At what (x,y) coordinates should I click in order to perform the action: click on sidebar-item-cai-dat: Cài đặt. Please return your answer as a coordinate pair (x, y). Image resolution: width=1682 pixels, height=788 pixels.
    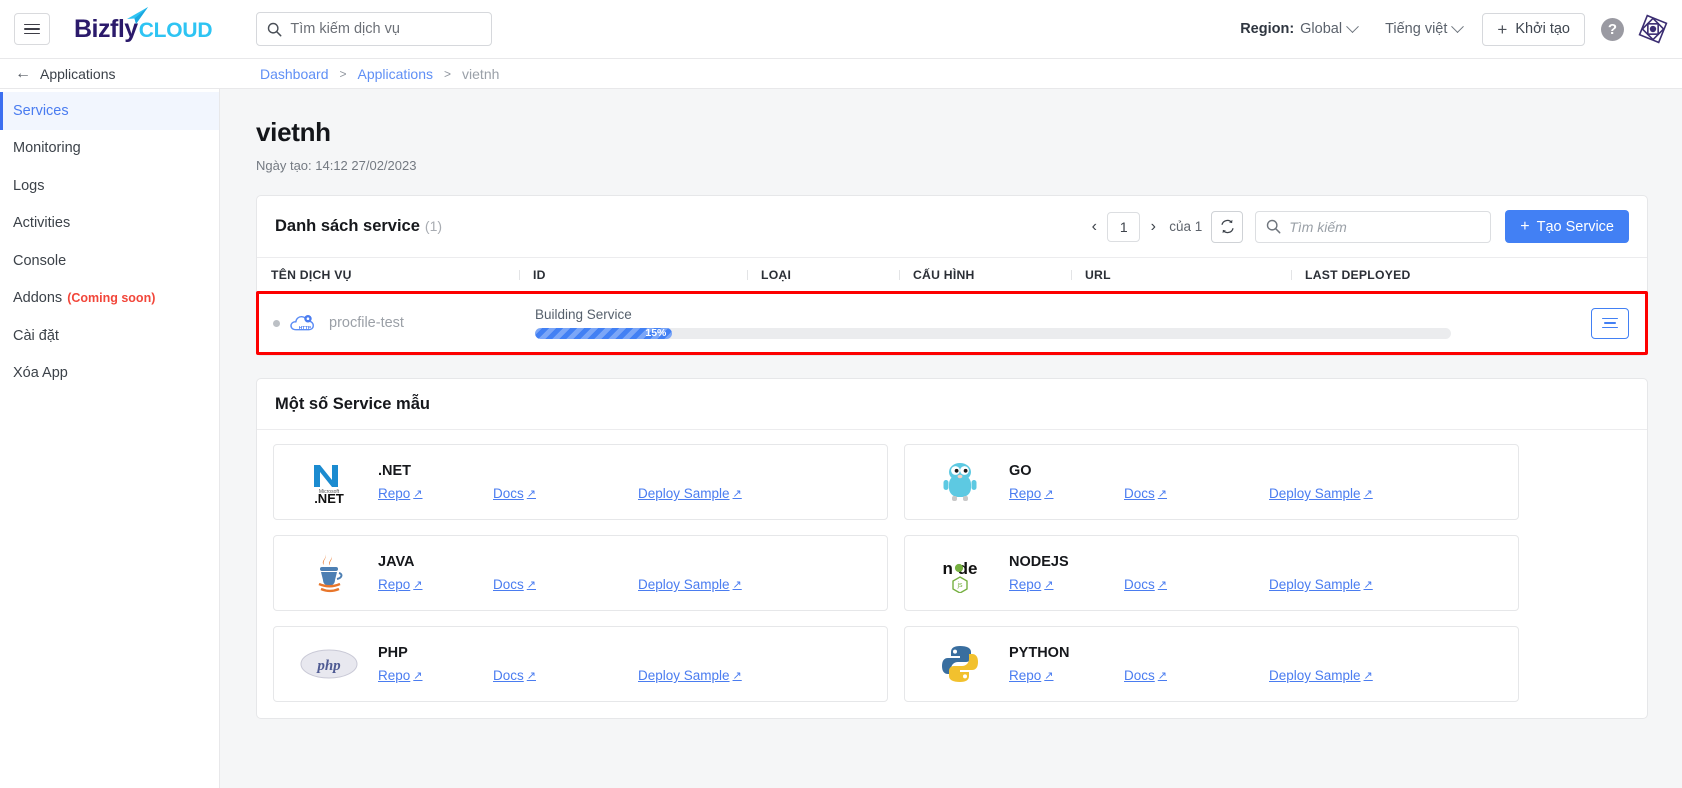
    Looking at the image, I should click on (109, 336).